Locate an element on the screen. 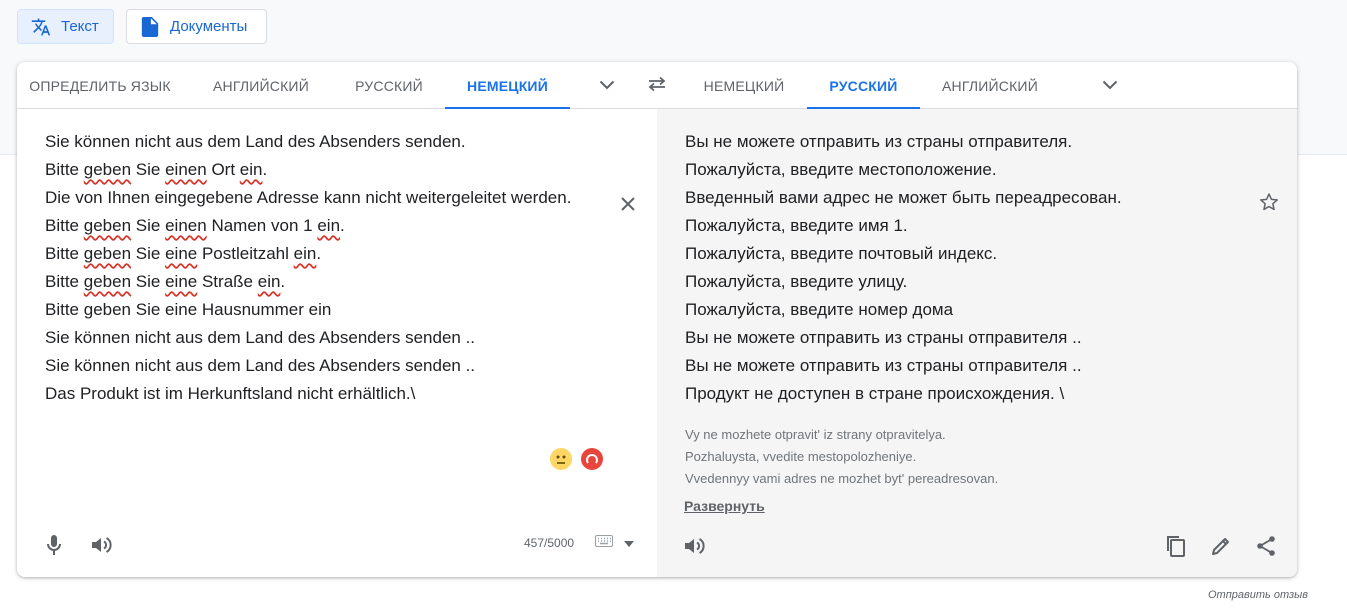 The image size is (1347, 613). target-lang-english: АНГЛИЙСКИЙ is located at coordinates (990, 85).